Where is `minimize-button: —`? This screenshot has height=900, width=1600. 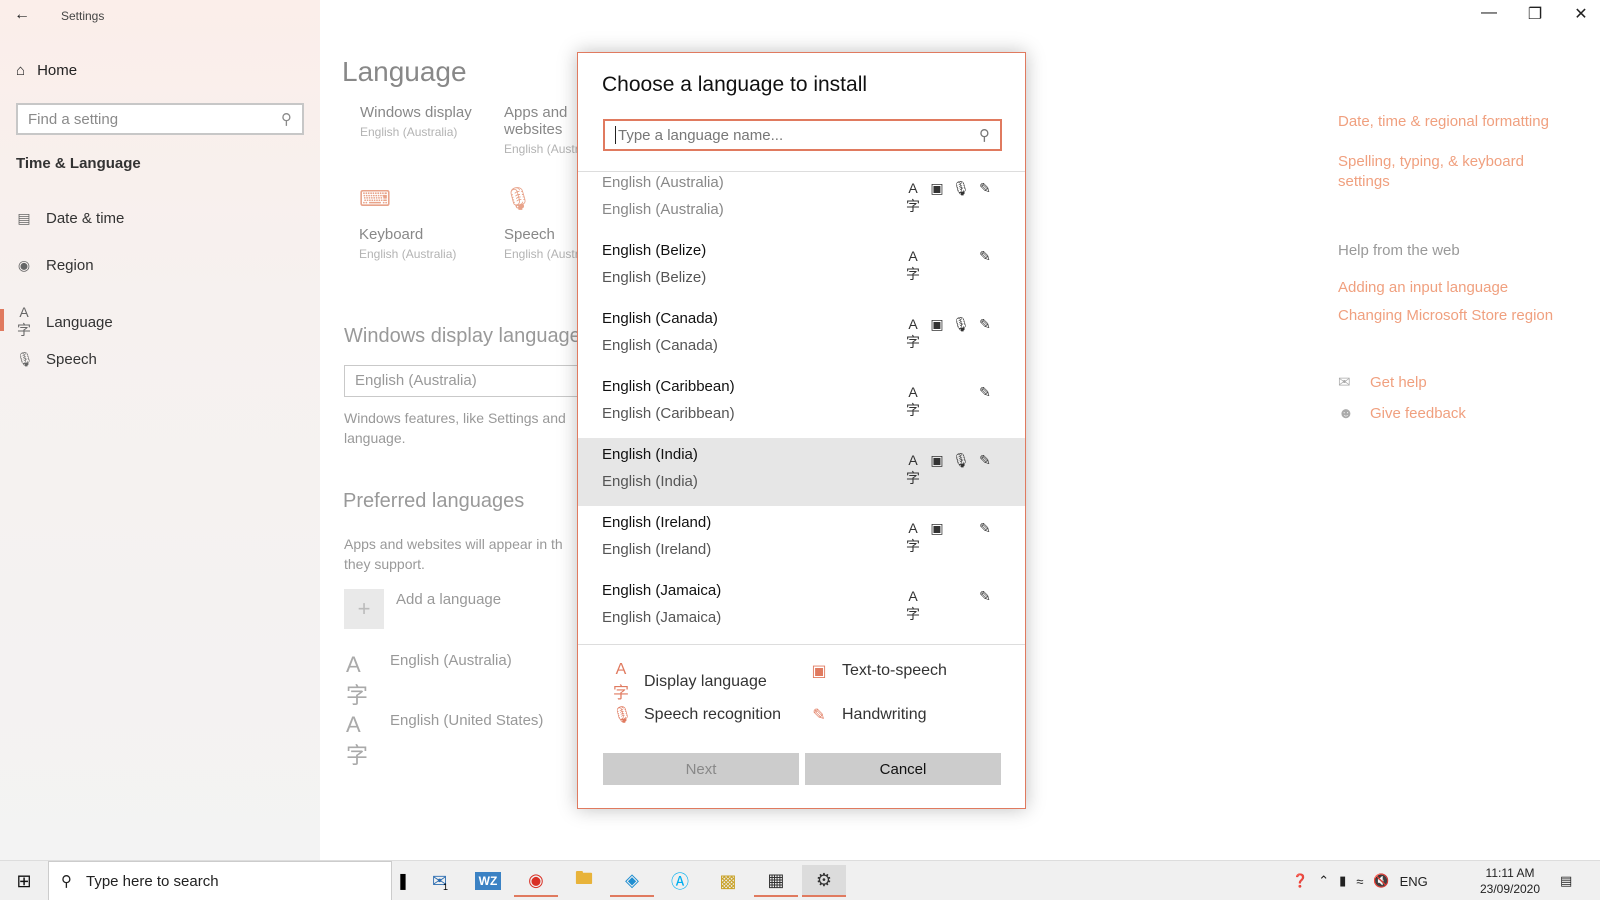 minimize-button: — is located at coordinates (1489, 13).